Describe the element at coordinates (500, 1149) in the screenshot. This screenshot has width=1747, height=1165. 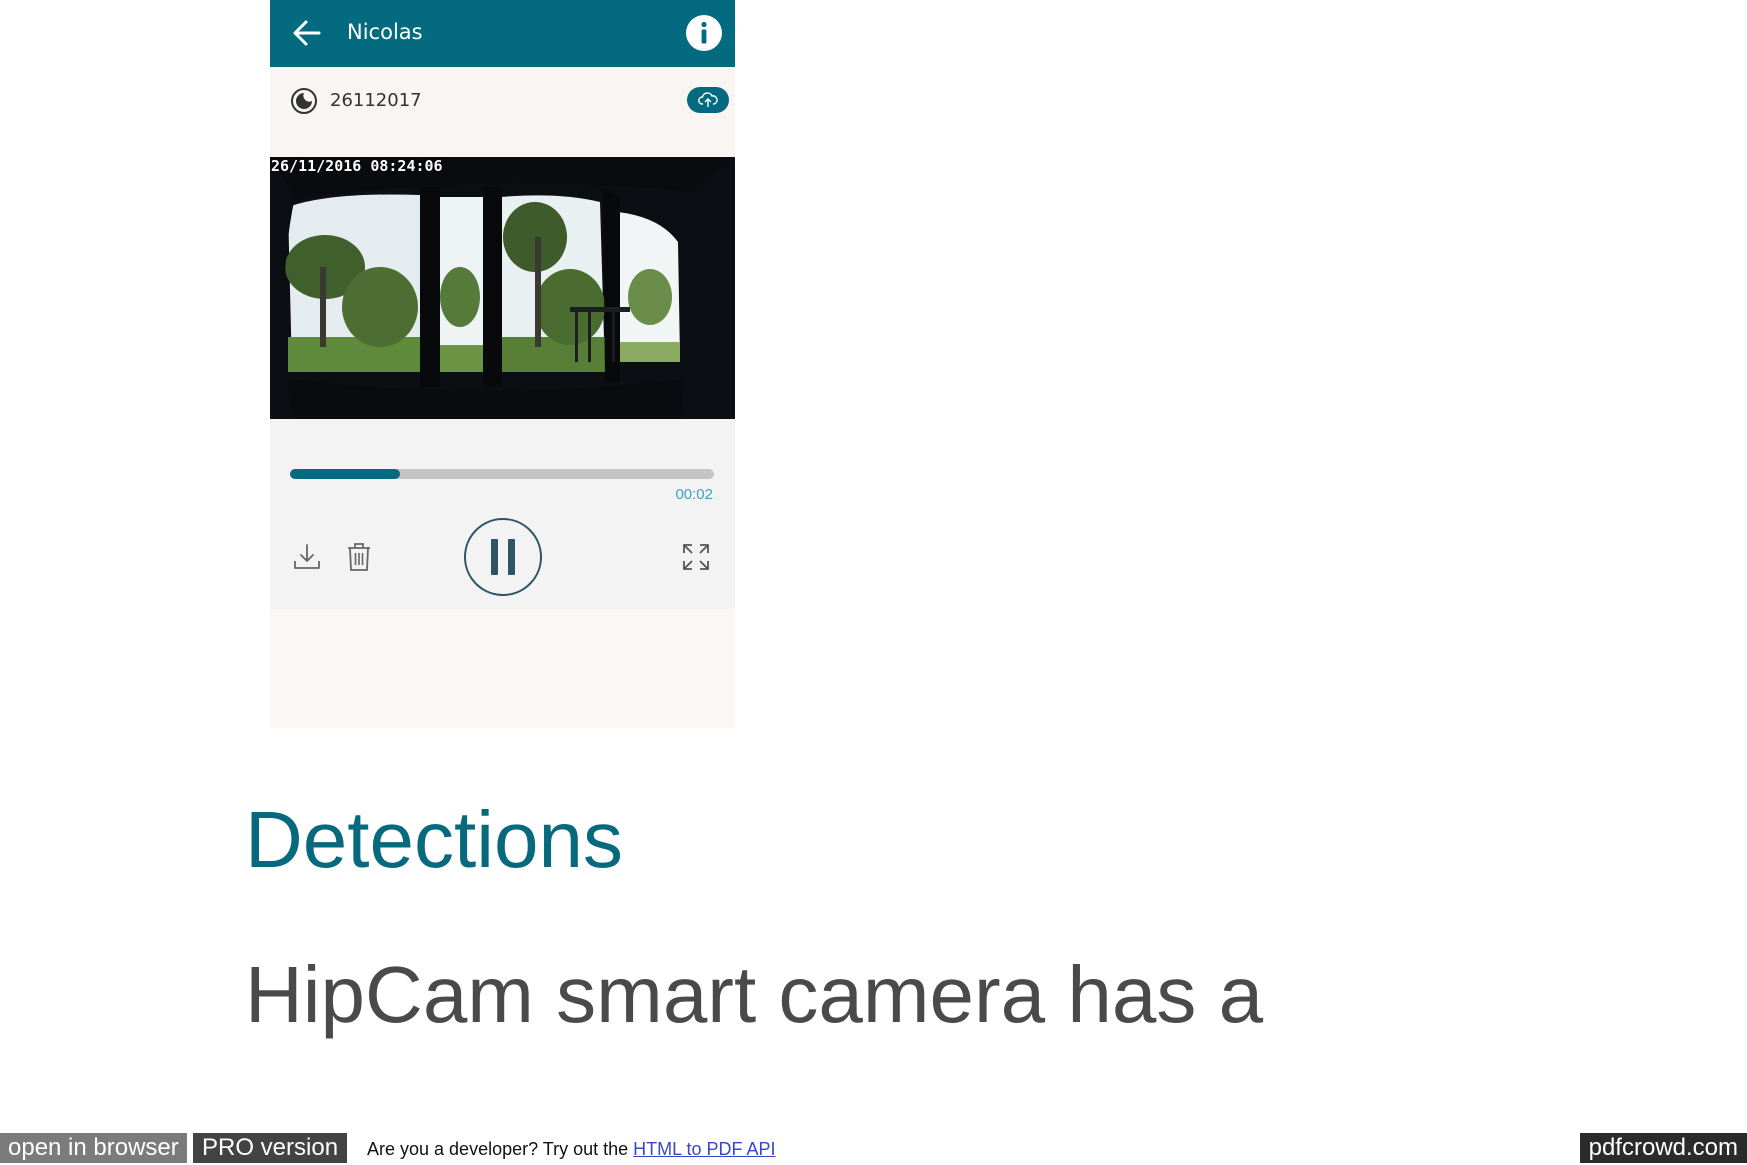
I see `developer-prompt-text: Are you a developer? Try out the` at that location.